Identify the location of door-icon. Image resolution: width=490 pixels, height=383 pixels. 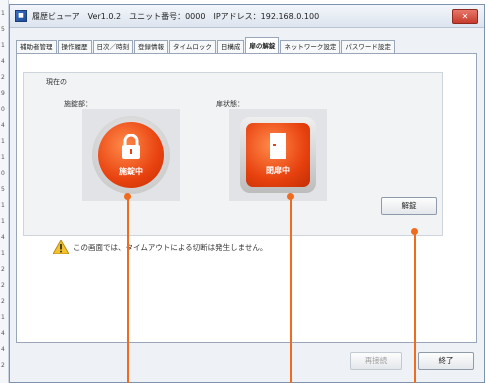
(278, 146).